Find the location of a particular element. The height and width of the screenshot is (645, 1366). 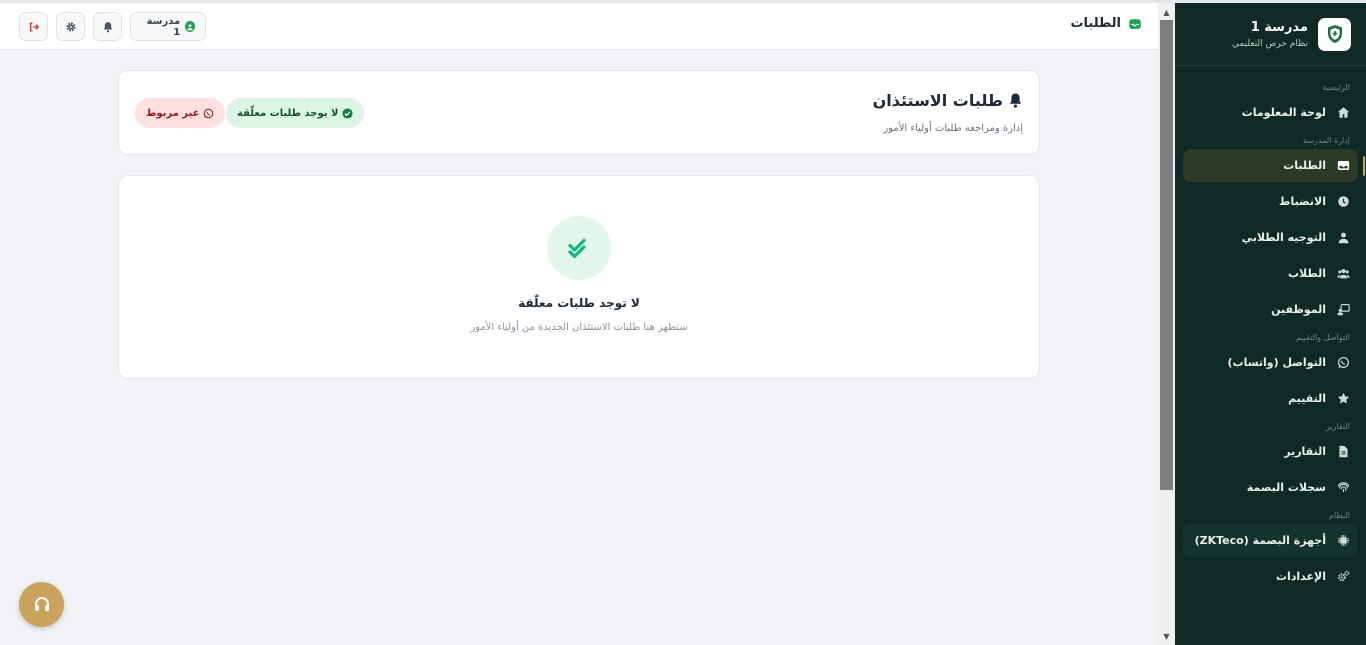

scroll-up-icon: ▲ is located at coordinates (1166, 12).